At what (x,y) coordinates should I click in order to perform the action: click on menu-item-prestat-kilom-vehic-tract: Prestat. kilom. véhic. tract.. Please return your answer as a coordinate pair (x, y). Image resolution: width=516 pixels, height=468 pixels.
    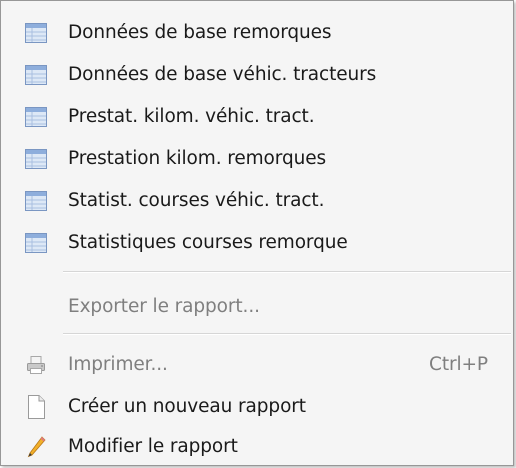
    Looking at the image, I should click on (257, 117).